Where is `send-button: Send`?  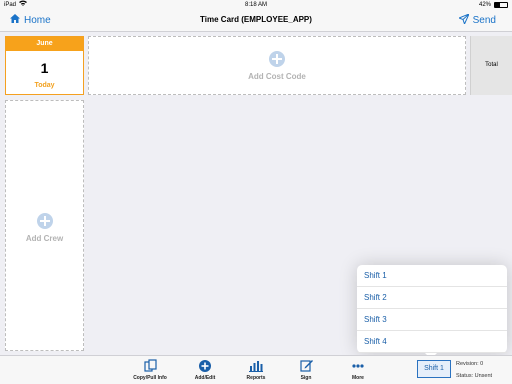 send-button: Send is located at coordinates (476, 20).